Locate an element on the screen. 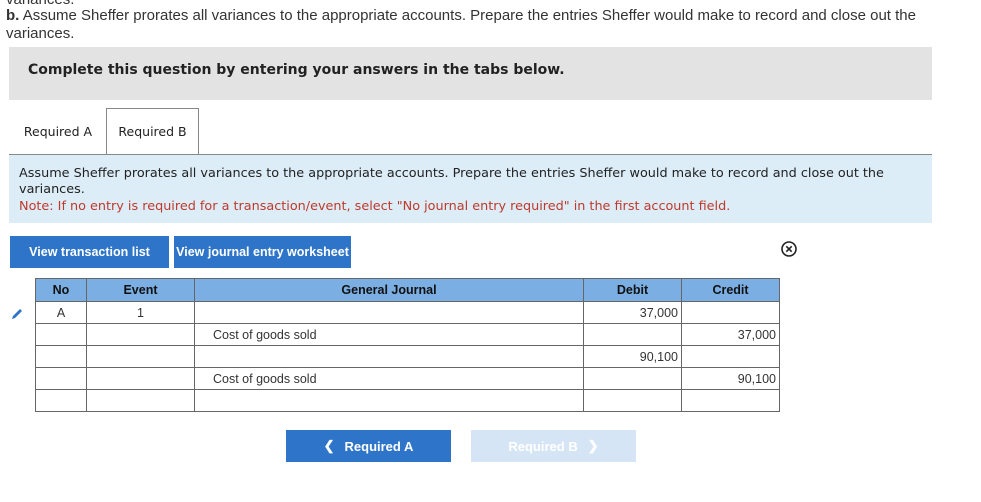  chevron-right-icon: ❯ is located at coordinates (593, 445).